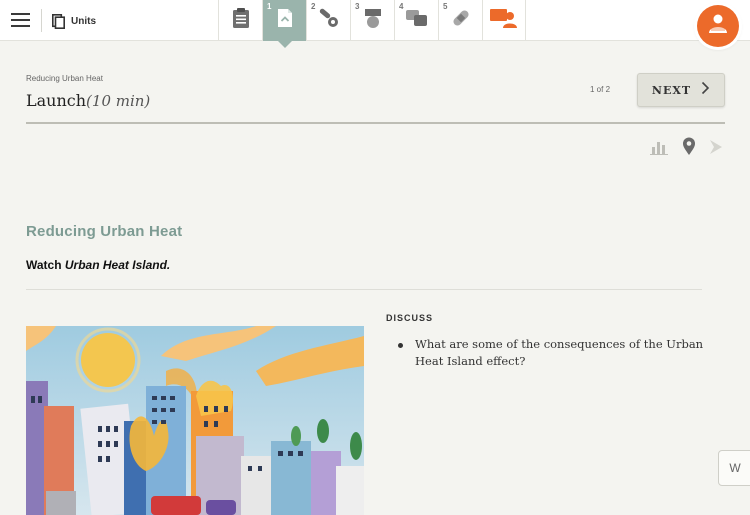  Describe the element at coordinates (118, 101) in the screenshot. I see `lesson-duration: (10 min)` at that location.